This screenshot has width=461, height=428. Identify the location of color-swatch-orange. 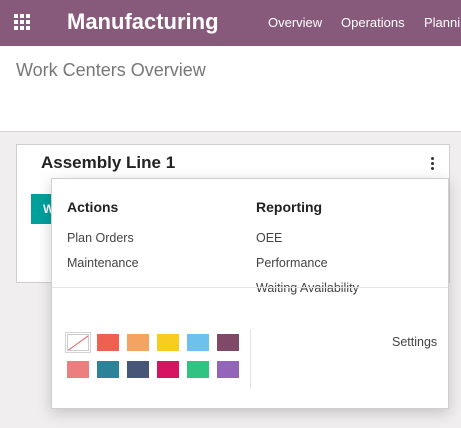
(138, 342).